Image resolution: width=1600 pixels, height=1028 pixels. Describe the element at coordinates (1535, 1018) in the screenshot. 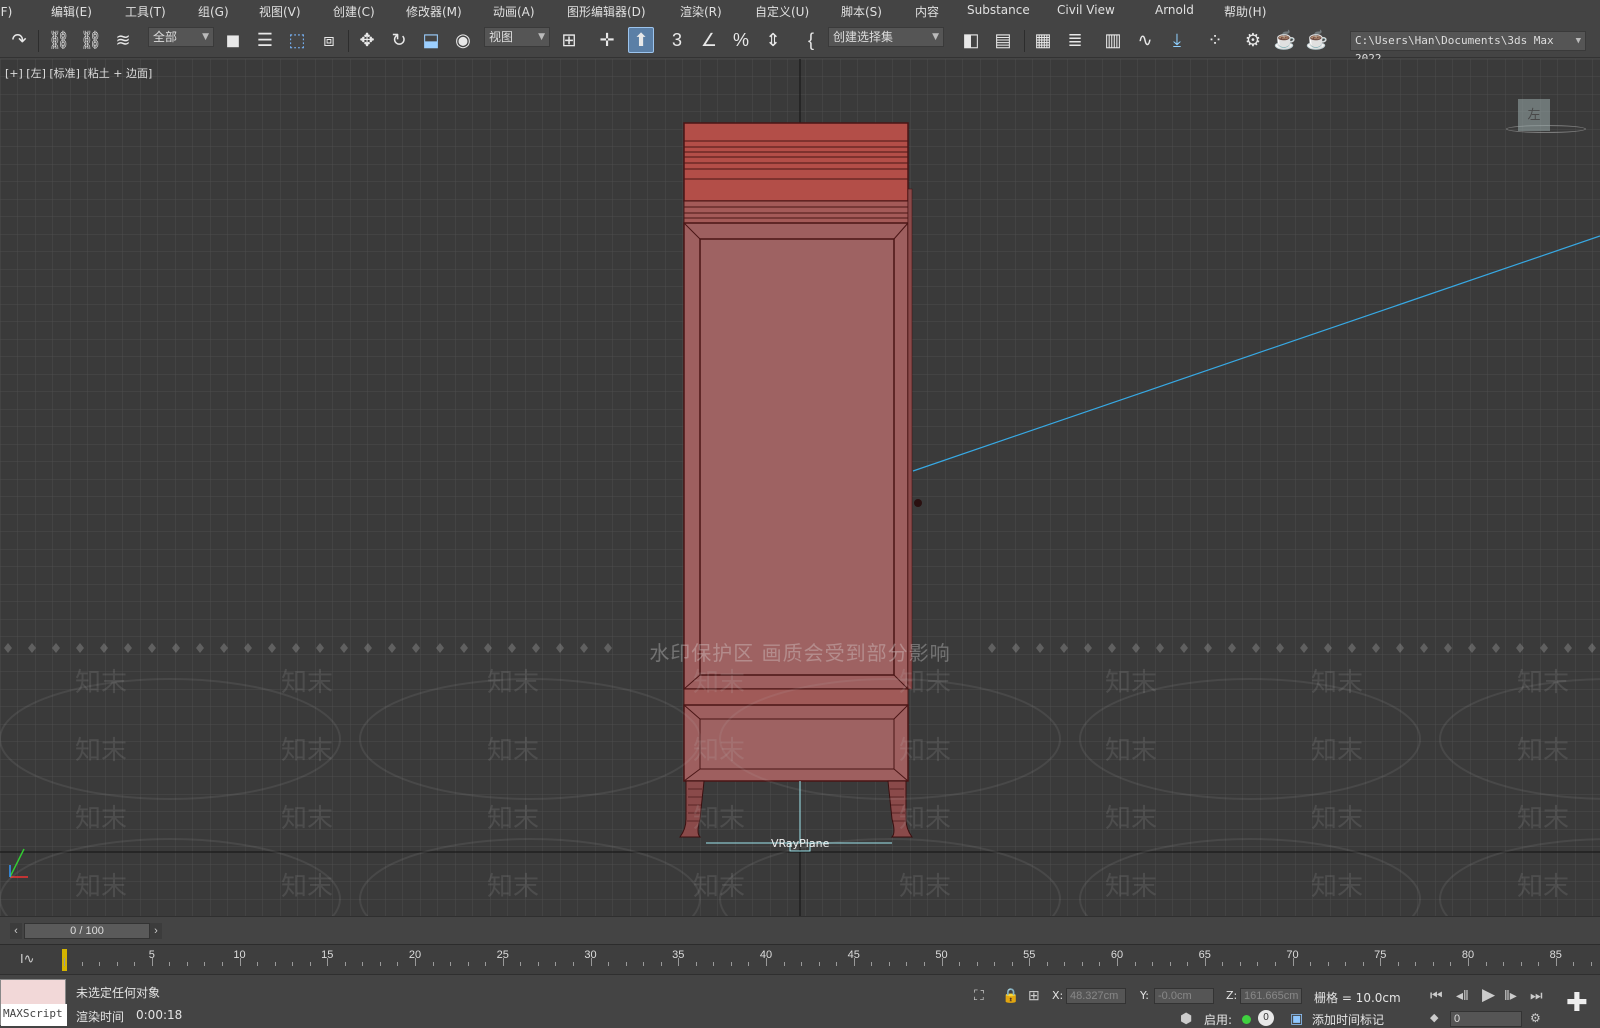

I see `time-configuration-icon: ⚙` at that location.